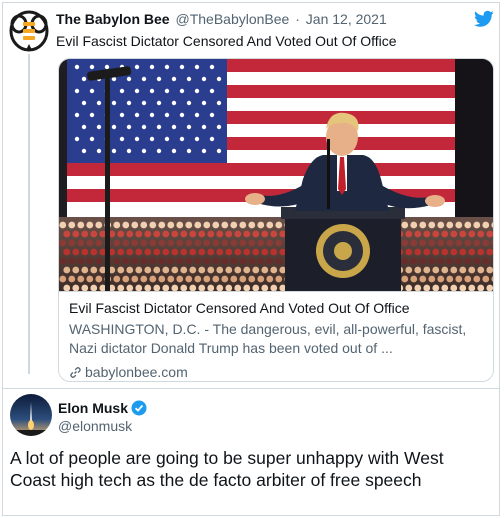 The height and width of the screenshot is (518, 504). I want to click on thread-line, so click(29, 214).